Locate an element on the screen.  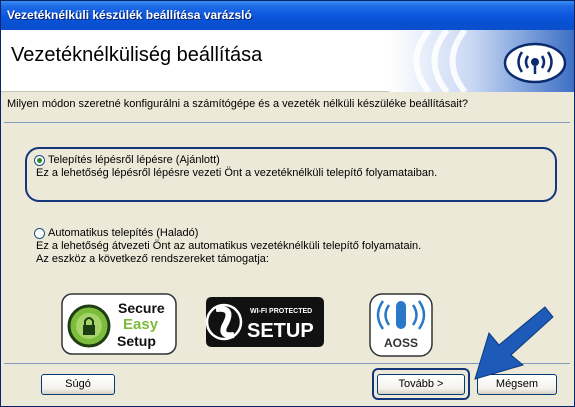
next-button: Tovább > is located at coordinates (421, 384).